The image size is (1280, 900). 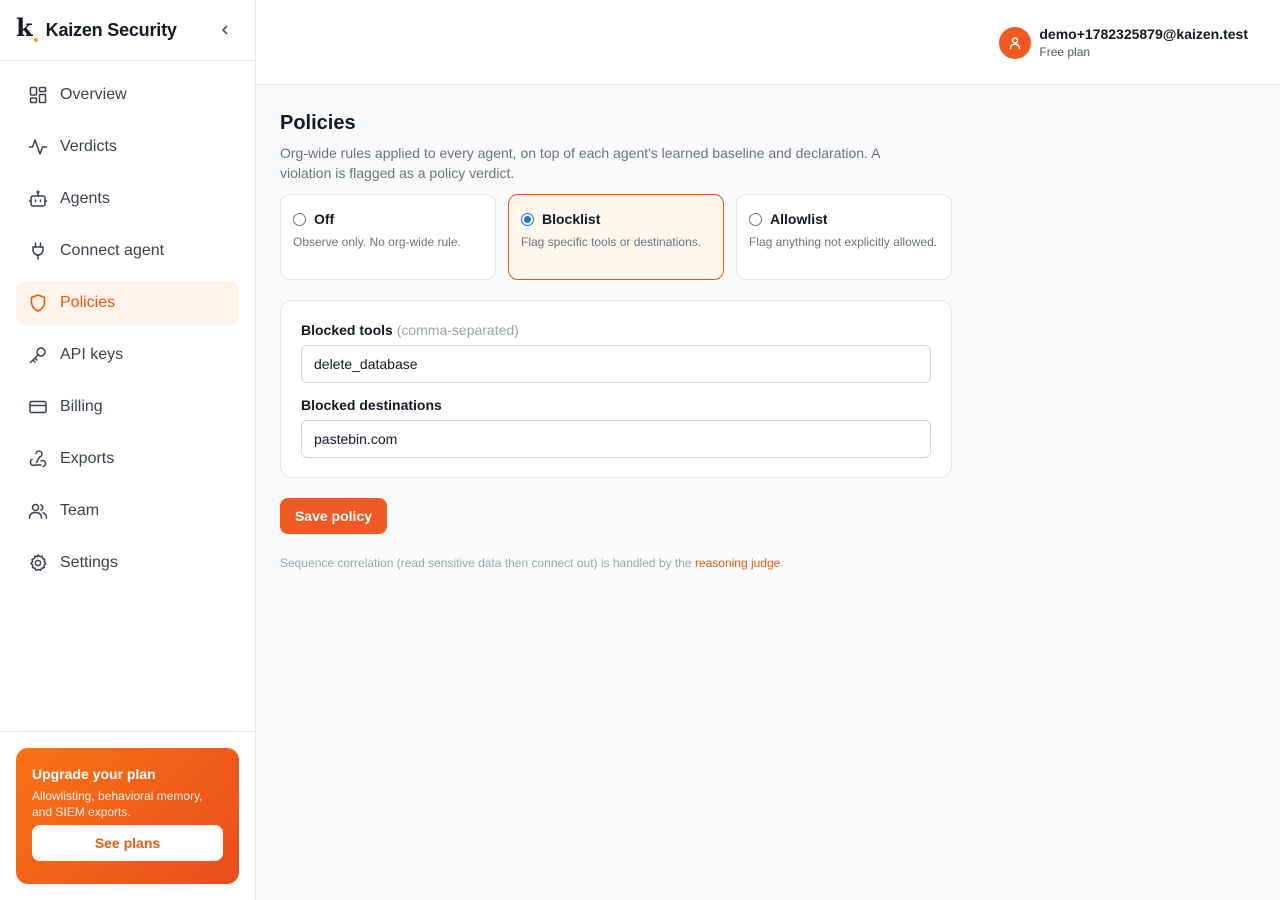 What do you see at coordinates (111, 29) in the screenshot?
I see `brand-name: Kaizen Security` at bounding box center [111, 29].